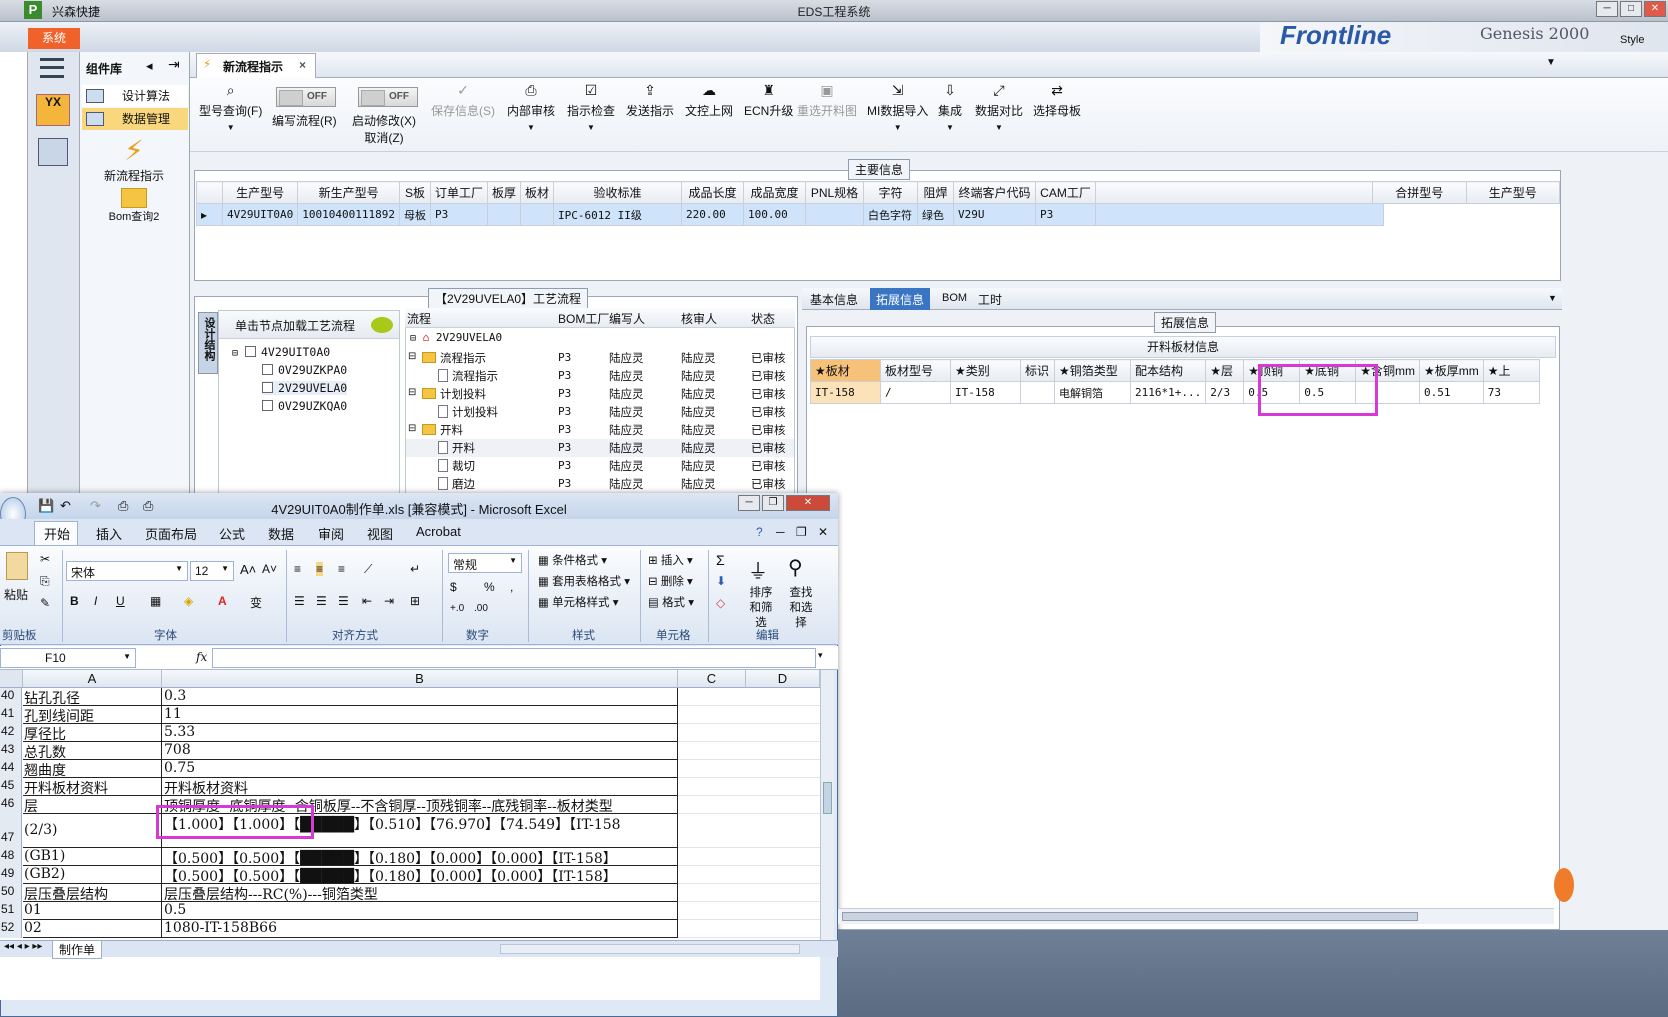 The width and height of the screenshot is (1668, 1017). I want to click on row-number: 47, so click(11, 831).